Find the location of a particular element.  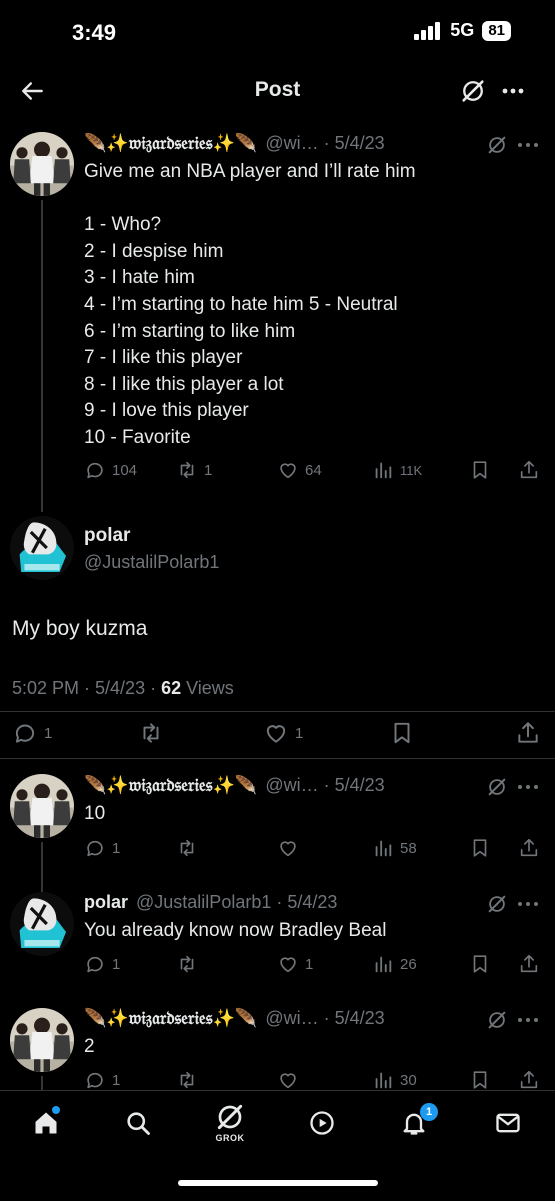

unread-dot is located at coordinates (56, 1110).